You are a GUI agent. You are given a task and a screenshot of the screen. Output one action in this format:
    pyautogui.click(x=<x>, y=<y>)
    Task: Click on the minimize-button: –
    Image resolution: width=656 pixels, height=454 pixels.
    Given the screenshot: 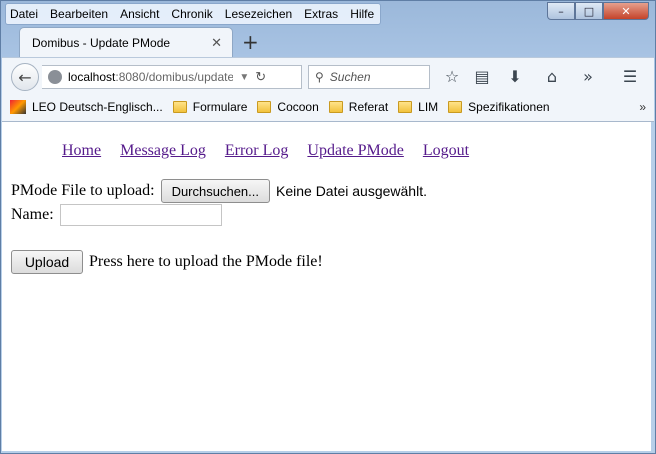 What is the action you would take?
    pyautogui.click(x=561, y=11)
    